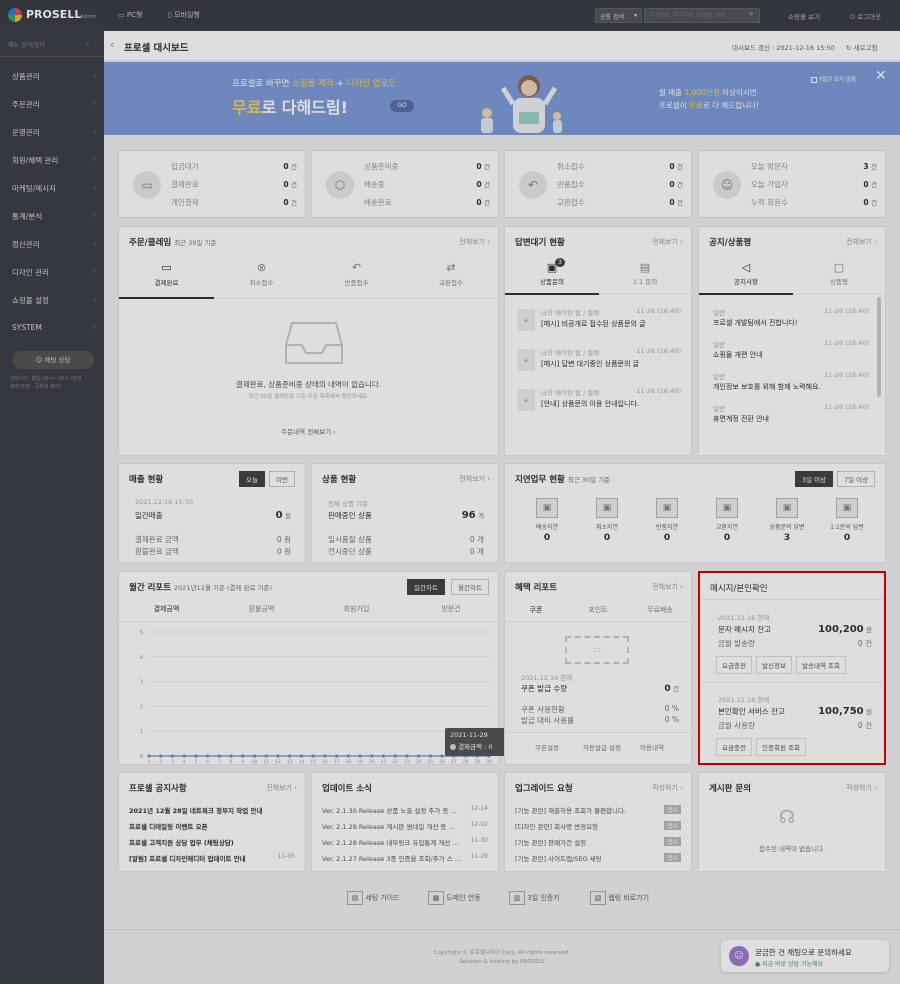 The height and width of the screenshot is (984, 900). I want to click on tab-review: ▢ 상품평, so click(839, 275).